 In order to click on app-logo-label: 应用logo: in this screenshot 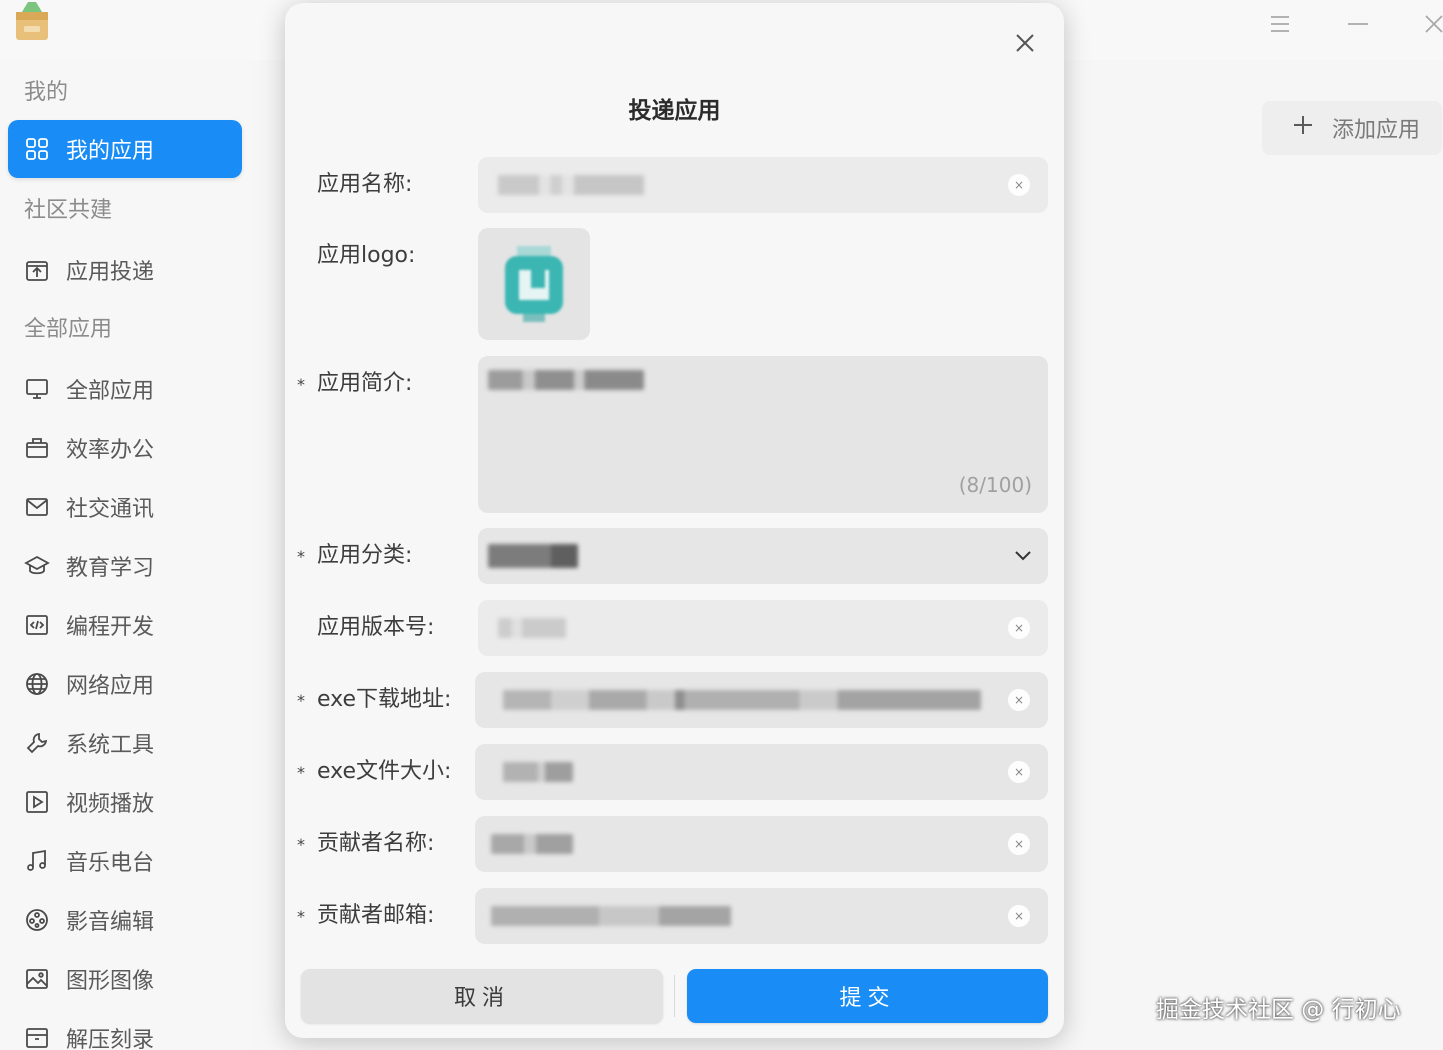, I will do `click(366, 255)`.